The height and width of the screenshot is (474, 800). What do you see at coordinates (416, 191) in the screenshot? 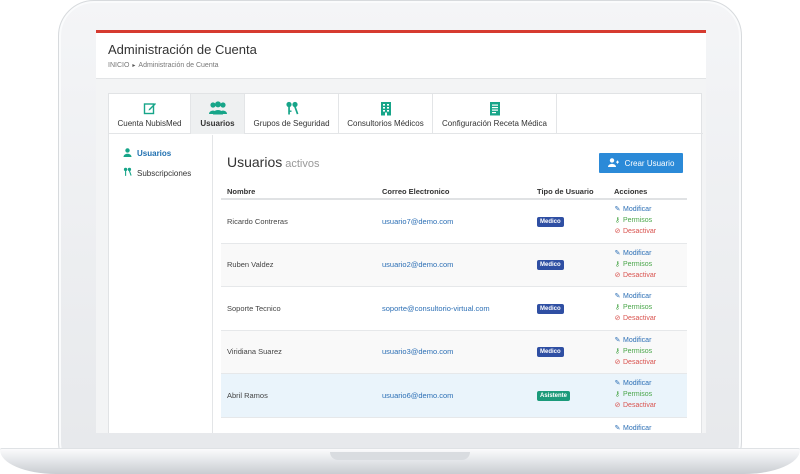
I see `column-header-correo: Correo Electronico` at bounding box center [416, 191].